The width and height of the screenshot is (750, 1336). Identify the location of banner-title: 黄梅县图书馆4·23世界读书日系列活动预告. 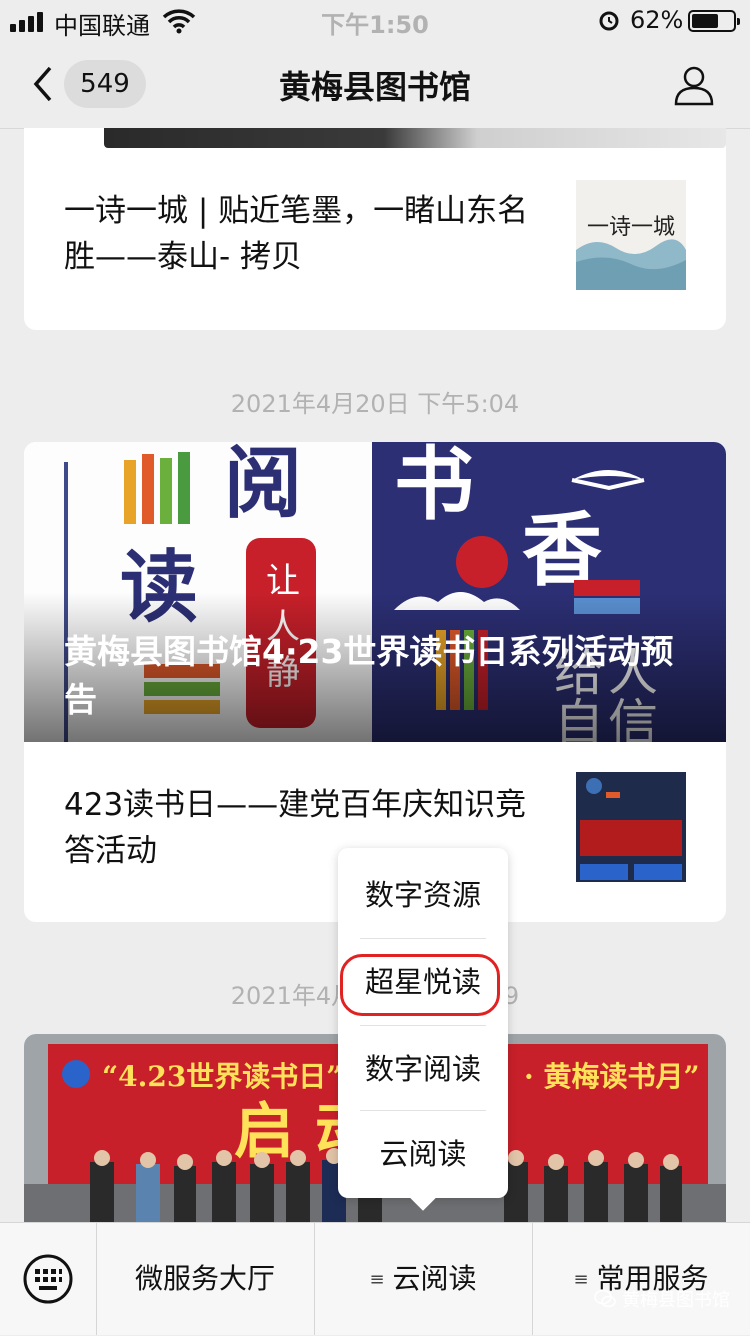
(384, 676).